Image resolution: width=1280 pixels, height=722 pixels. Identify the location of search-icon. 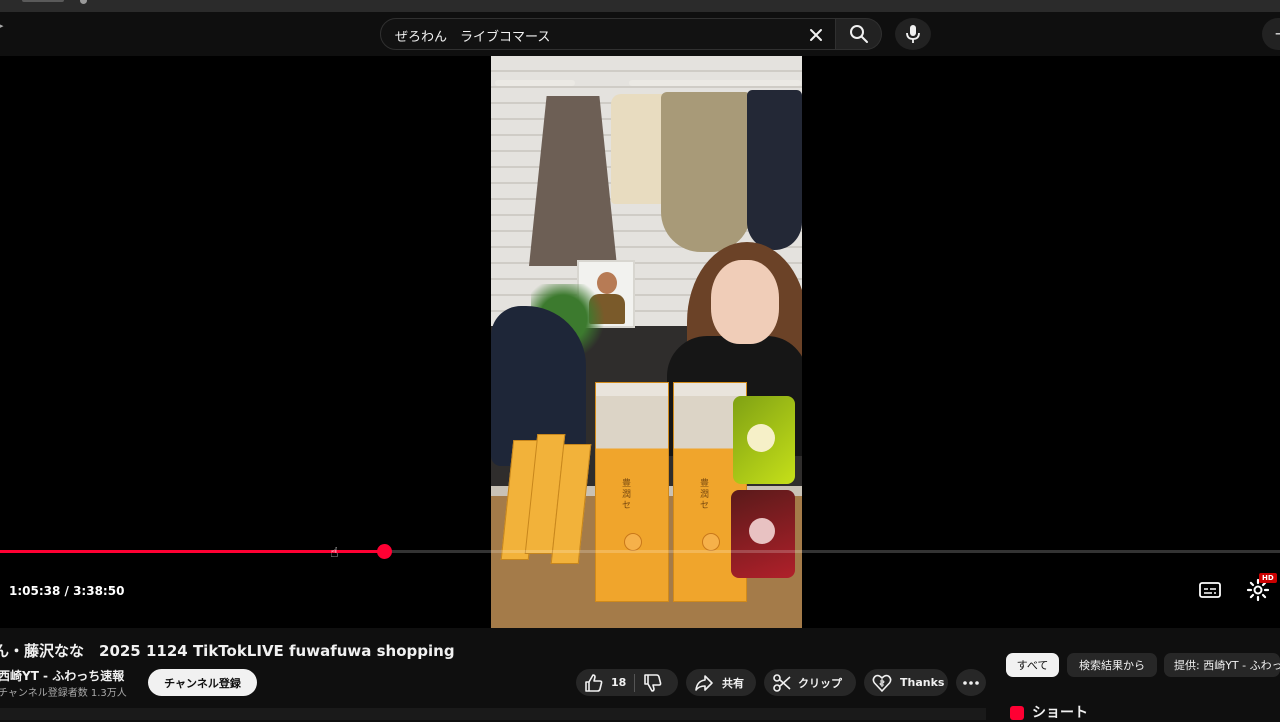
(858, 34).